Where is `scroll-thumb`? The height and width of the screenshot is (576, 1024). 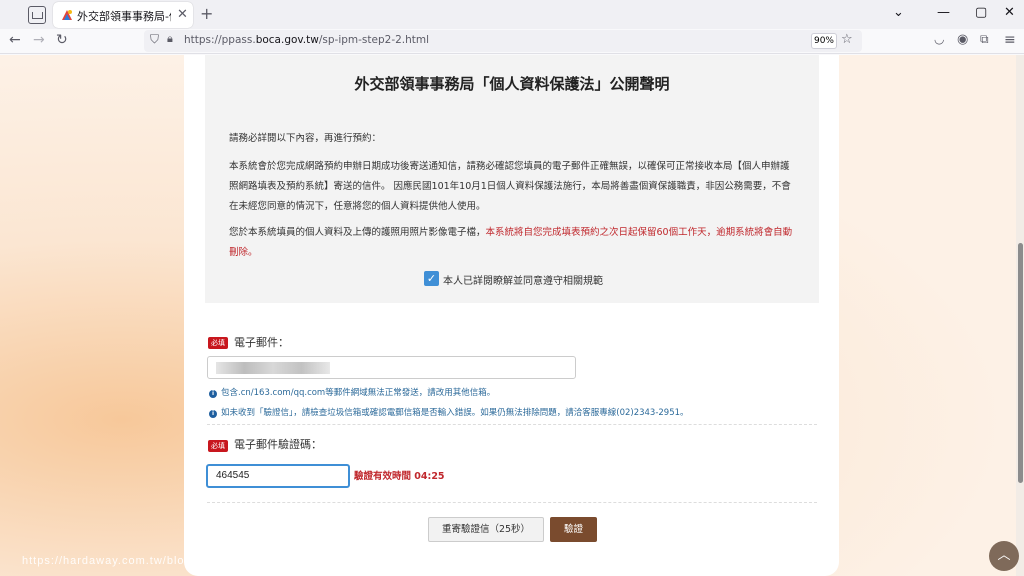
scroll-thumb is located at coordinates (1020, 363).